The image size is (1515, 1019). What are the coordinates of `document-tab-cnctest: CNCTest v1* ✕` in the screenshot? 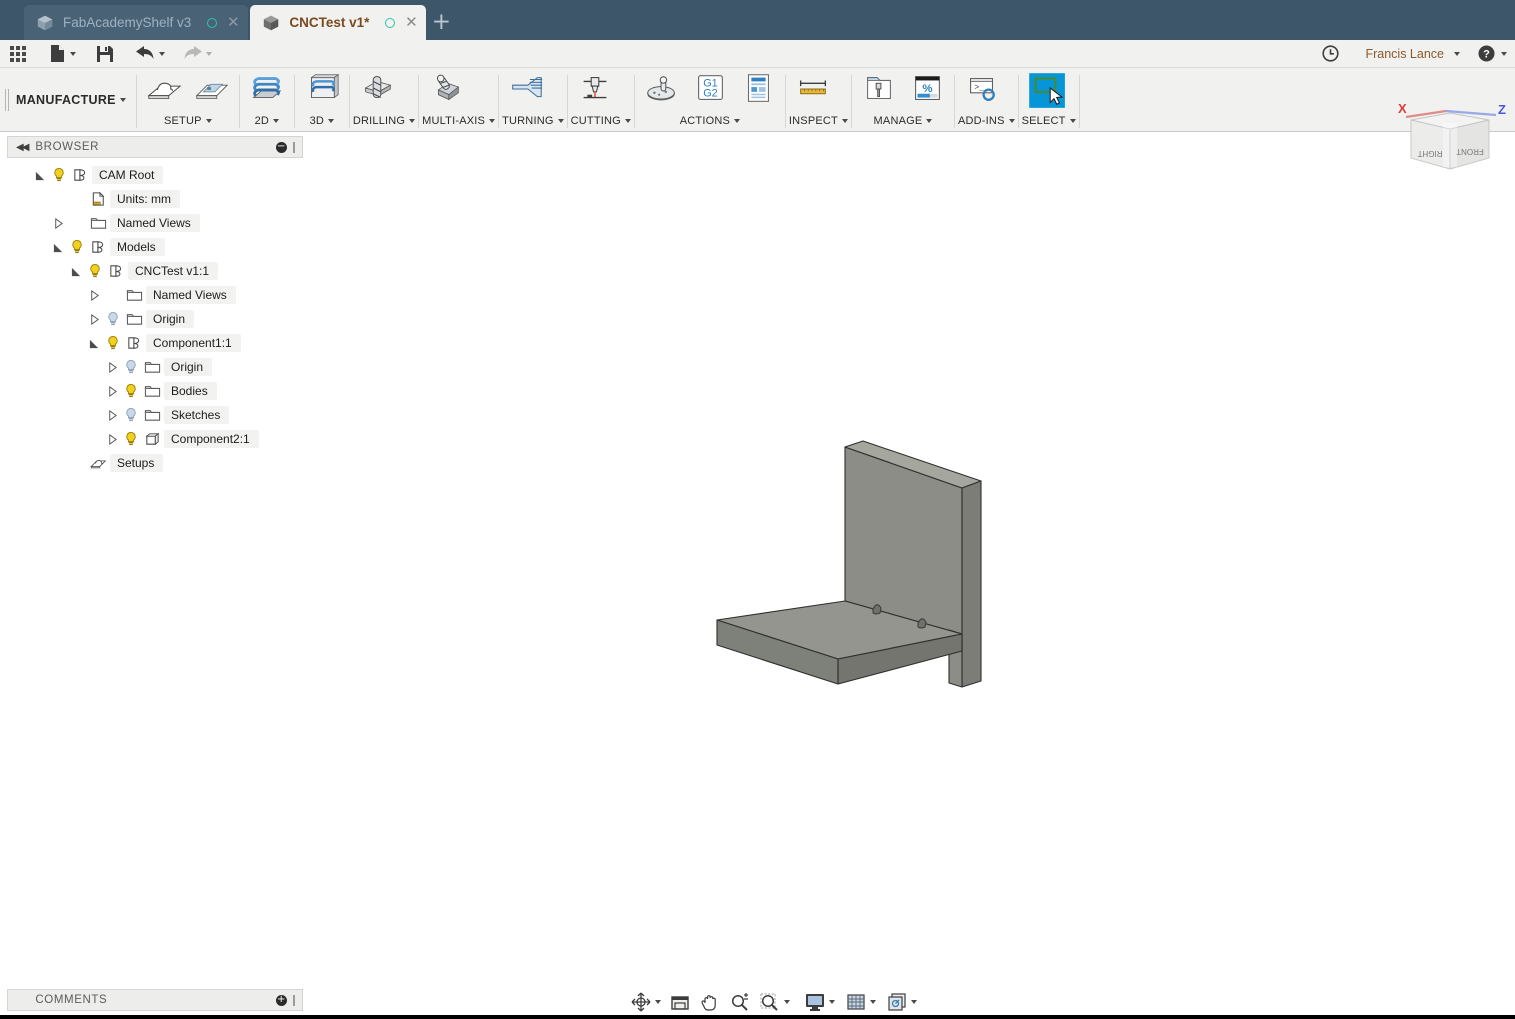 It's located at (338, 22).